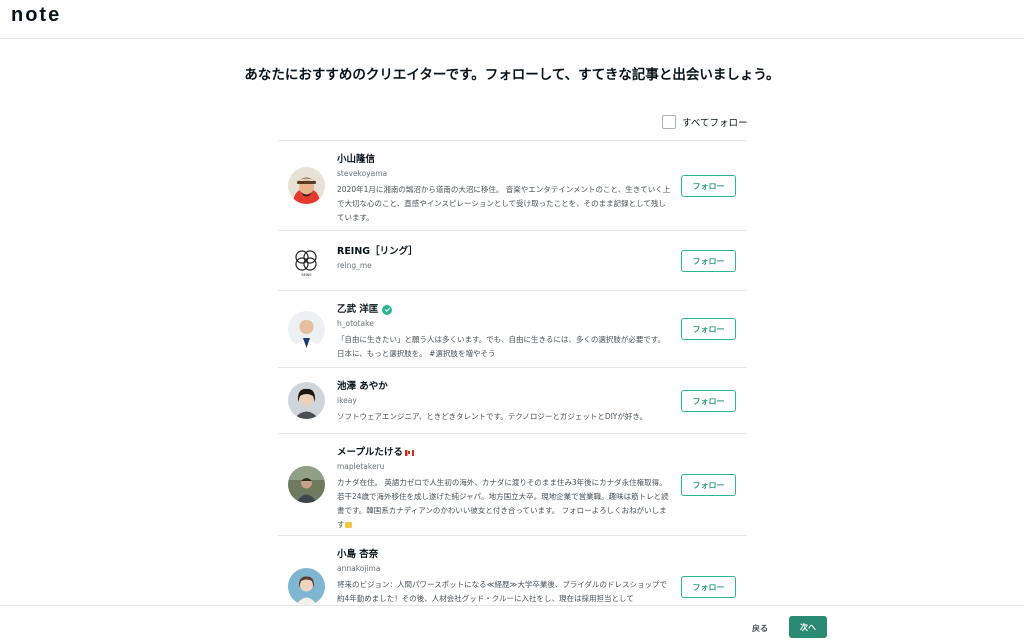 The height and width of the screenshot is (643, 1024). I want to click on creator-name-row: メープルたける, so click(504, 452).